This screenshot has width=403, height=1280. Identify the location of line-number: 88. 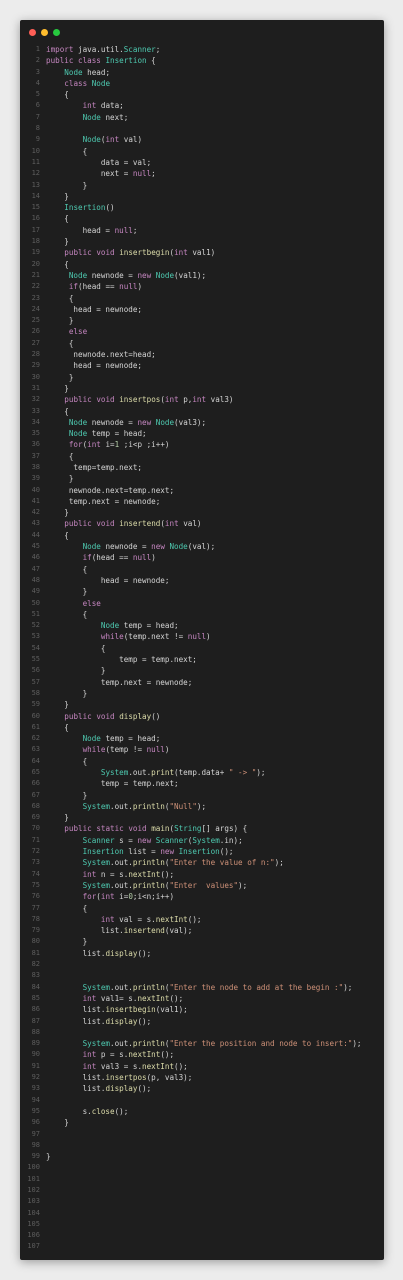
(35, 1031).